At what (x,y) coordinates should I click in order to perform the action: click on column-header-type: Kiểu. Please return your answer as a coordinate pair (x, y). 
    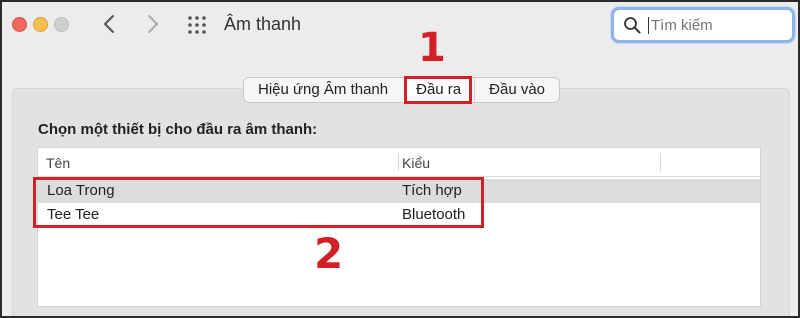
    Looking at the image, I should click on (416, 163).